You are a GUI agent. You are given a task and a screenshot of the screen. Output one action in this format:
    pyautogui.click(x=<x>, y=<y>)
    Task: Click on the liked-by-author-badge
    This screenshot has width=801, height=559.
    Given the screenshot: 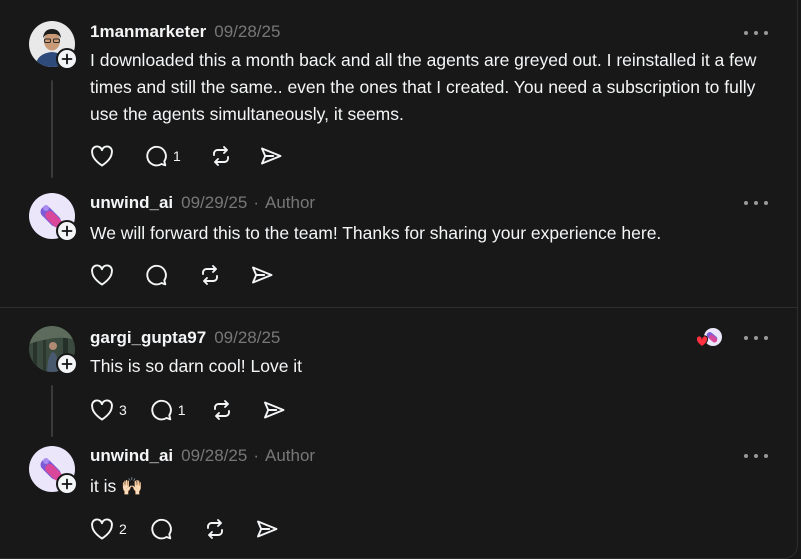 What is the action you would take?
    pyautogui.click(x=710, y=340)
    